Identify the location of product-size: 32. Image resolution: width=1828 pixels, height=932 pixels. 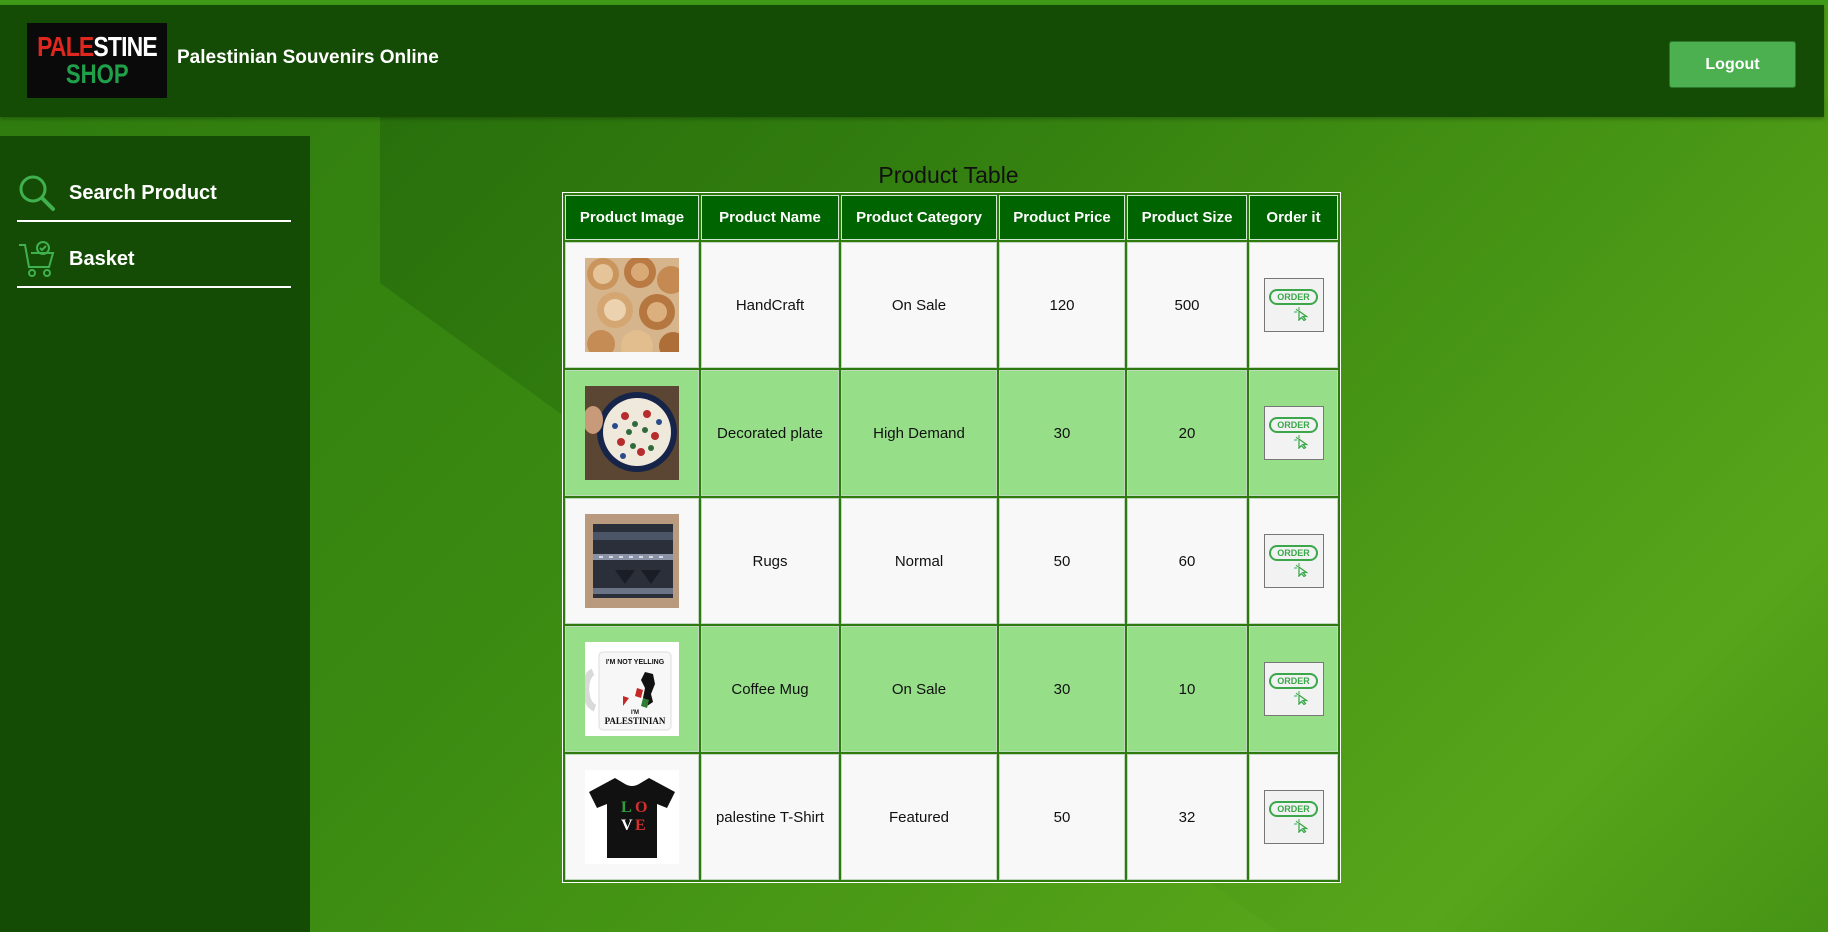
(1187, 817).